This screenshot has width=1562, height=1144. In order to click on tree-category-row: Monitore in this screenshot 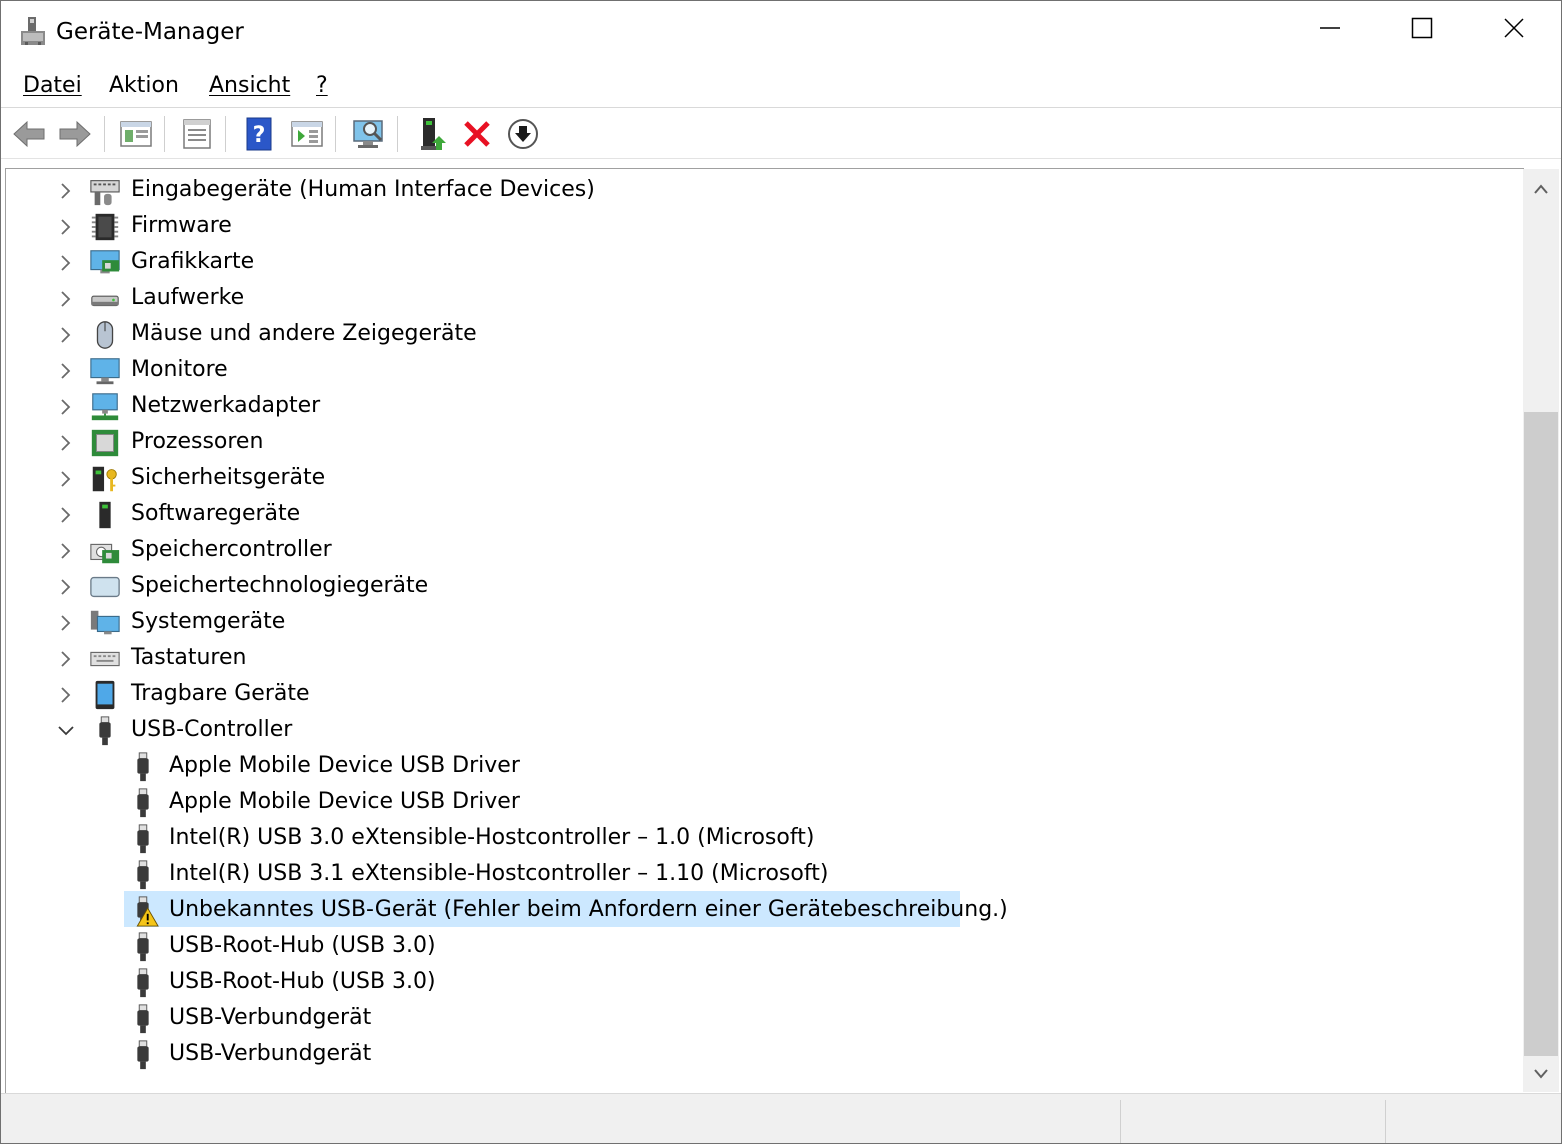, I will do `click(756, 371)`.